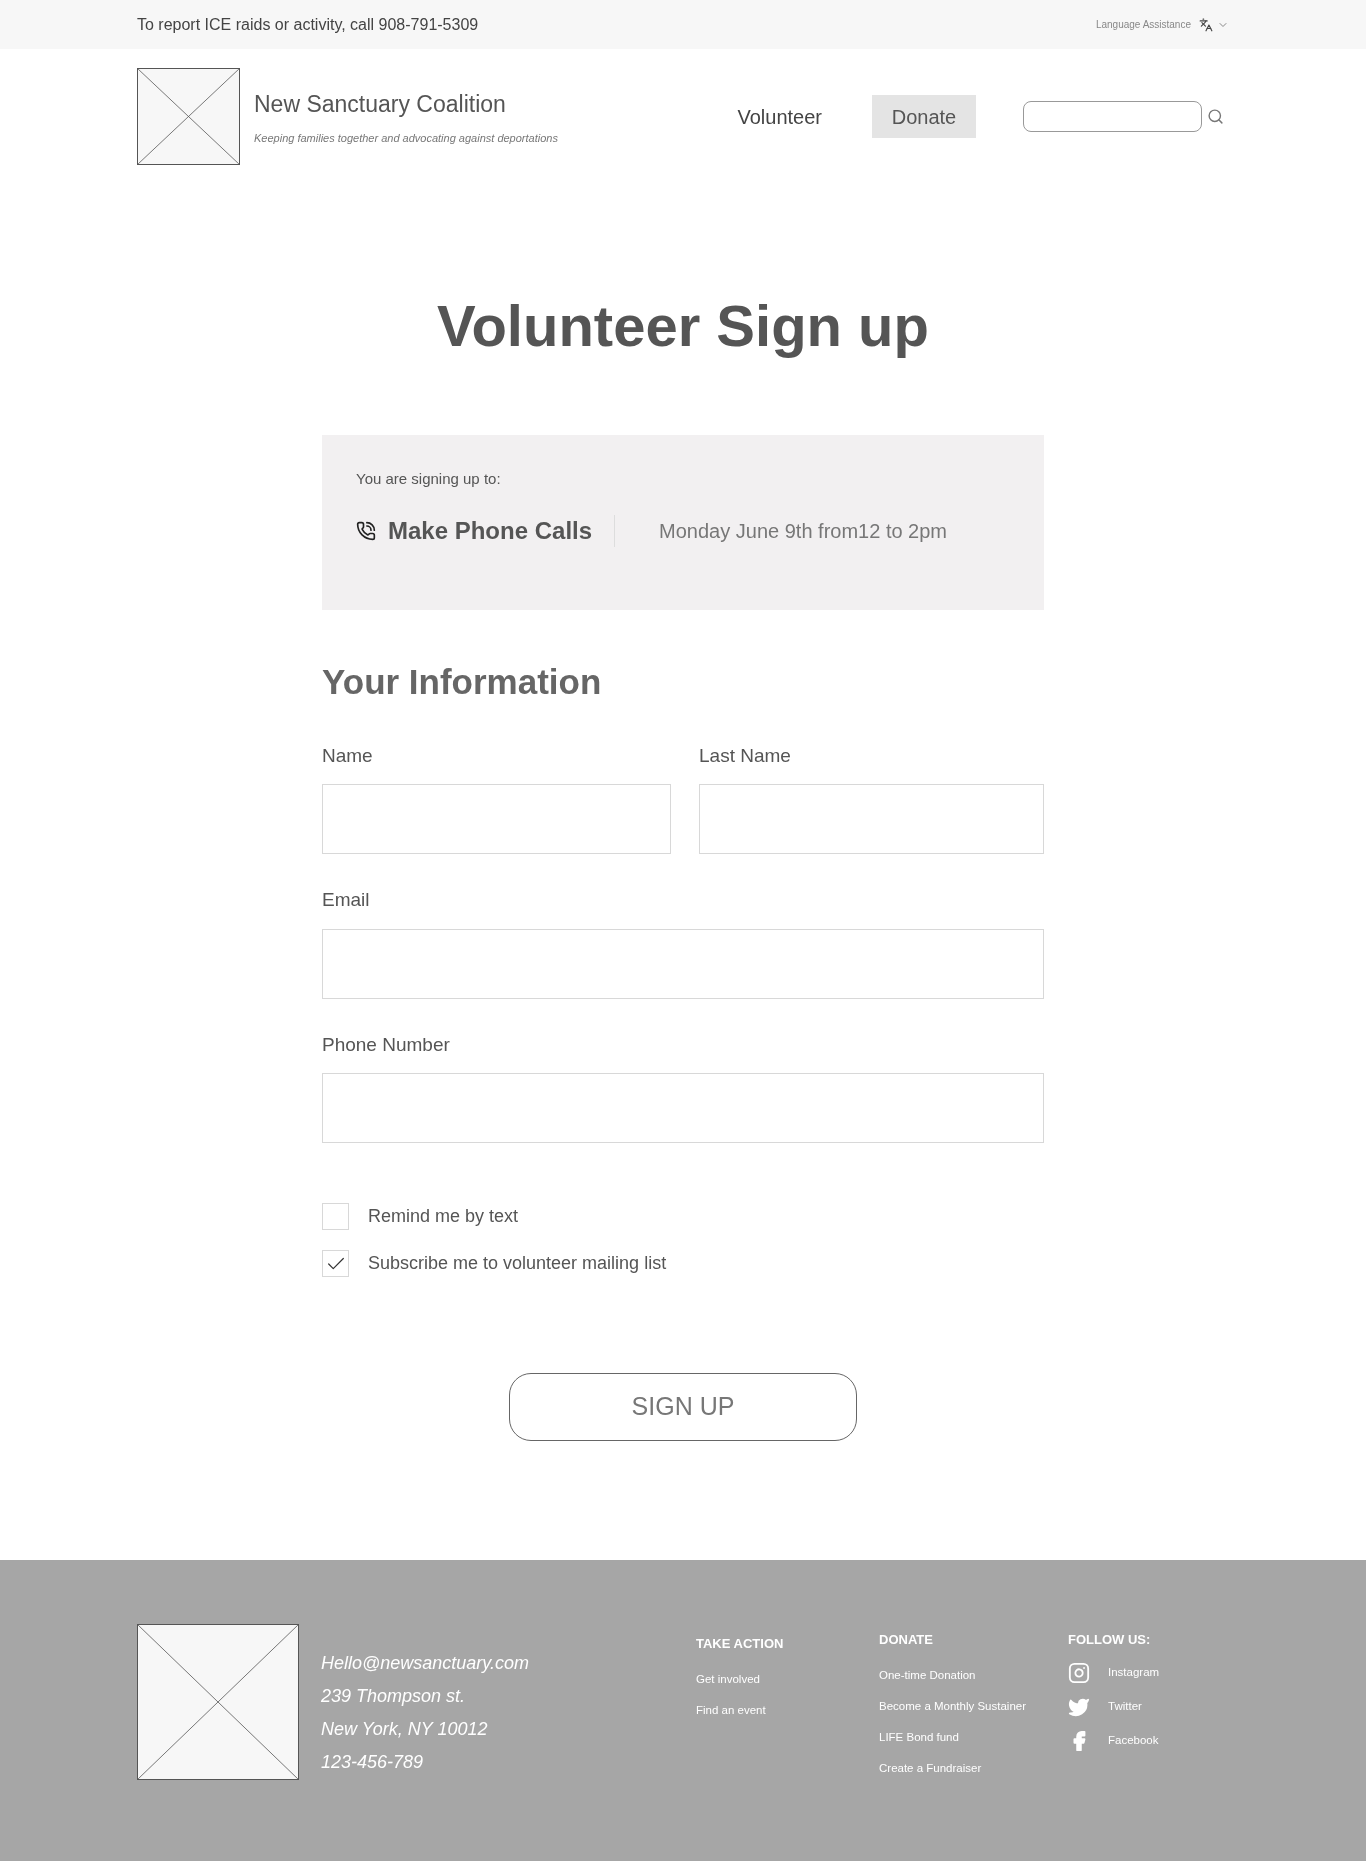 The height and width of the screenshot is (1861, 1366). What do you see at coordinates (490, 530) in the screenshot?
I see `activity-name: Make Phone Calls` at bounding box center [490, 530].